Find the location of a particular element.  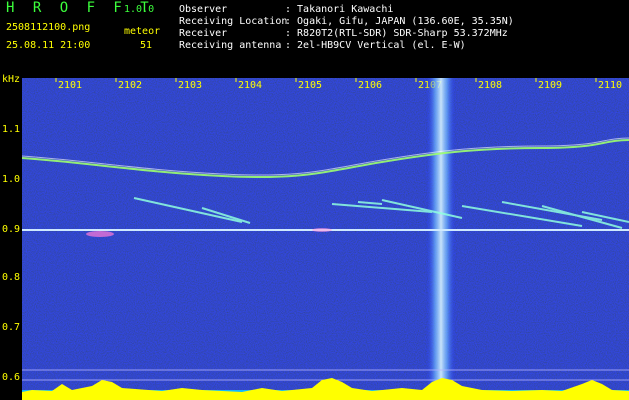

x-tick-label: 2109 is located at coordinates (550, 85).